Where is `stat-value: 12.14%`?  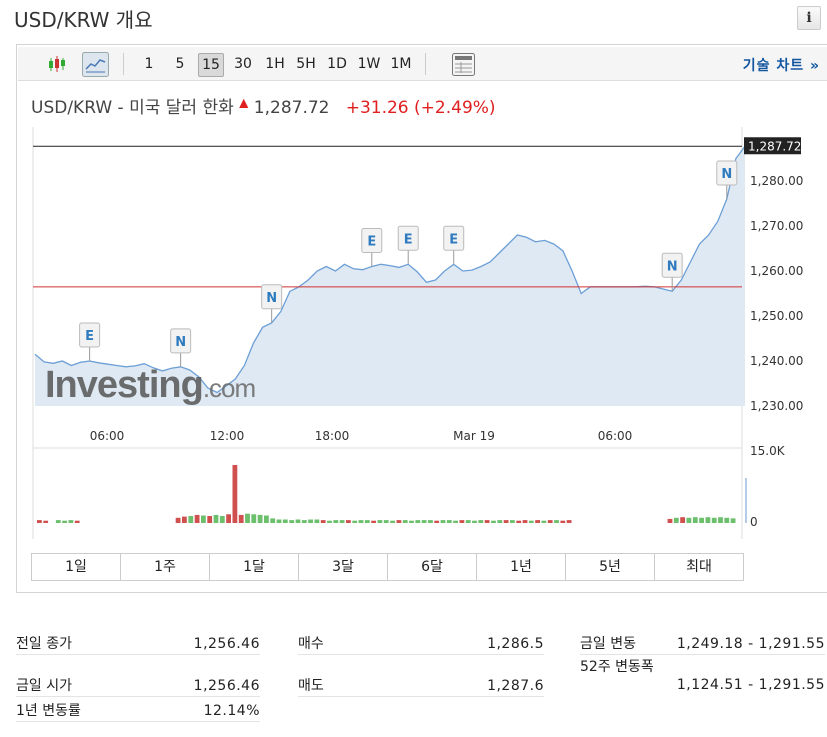
stat-value: 12.14% is located at coordinates (231, 711).